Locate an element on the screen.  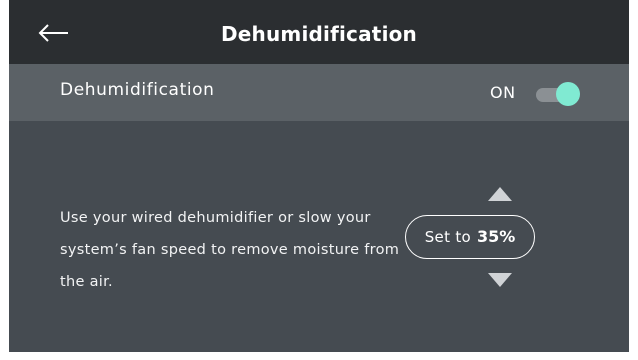
back-arrow-icon is located at coordinates (53, 33).